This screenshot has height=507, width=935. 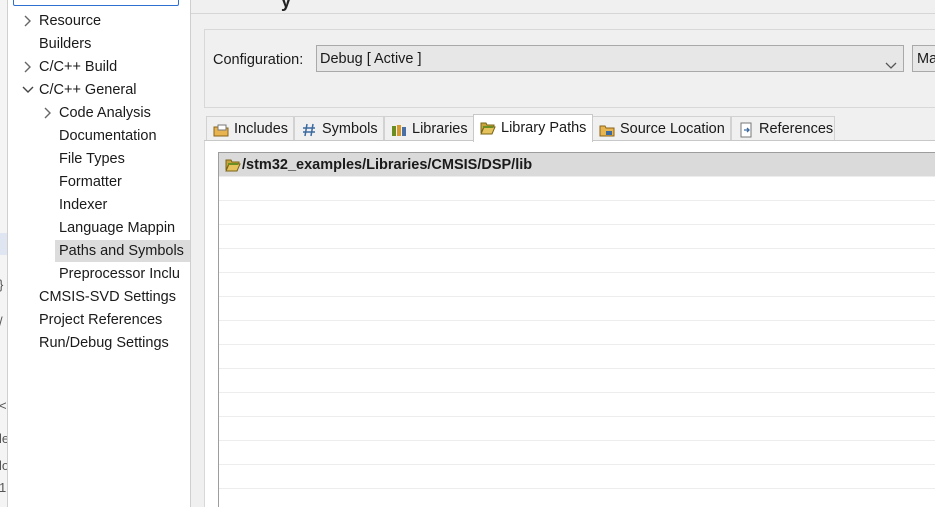 I want to click on tab-label: Symbols, so click(x=350, y=129).